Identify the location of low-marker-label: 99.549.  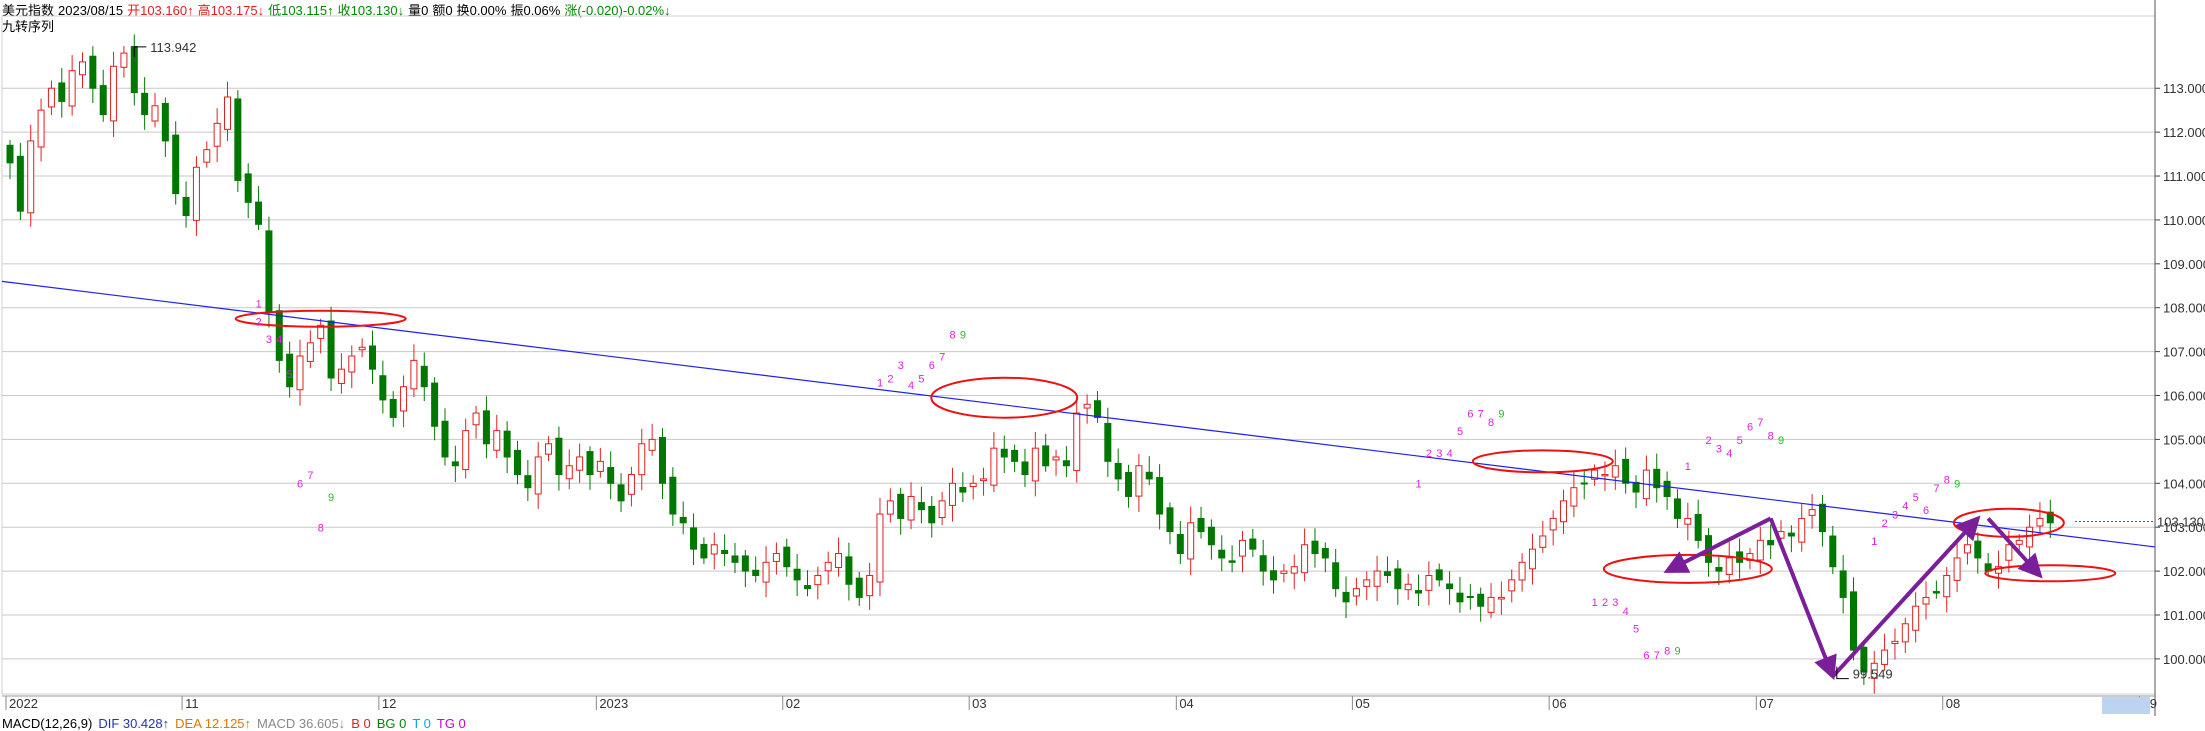
(1873, 674).